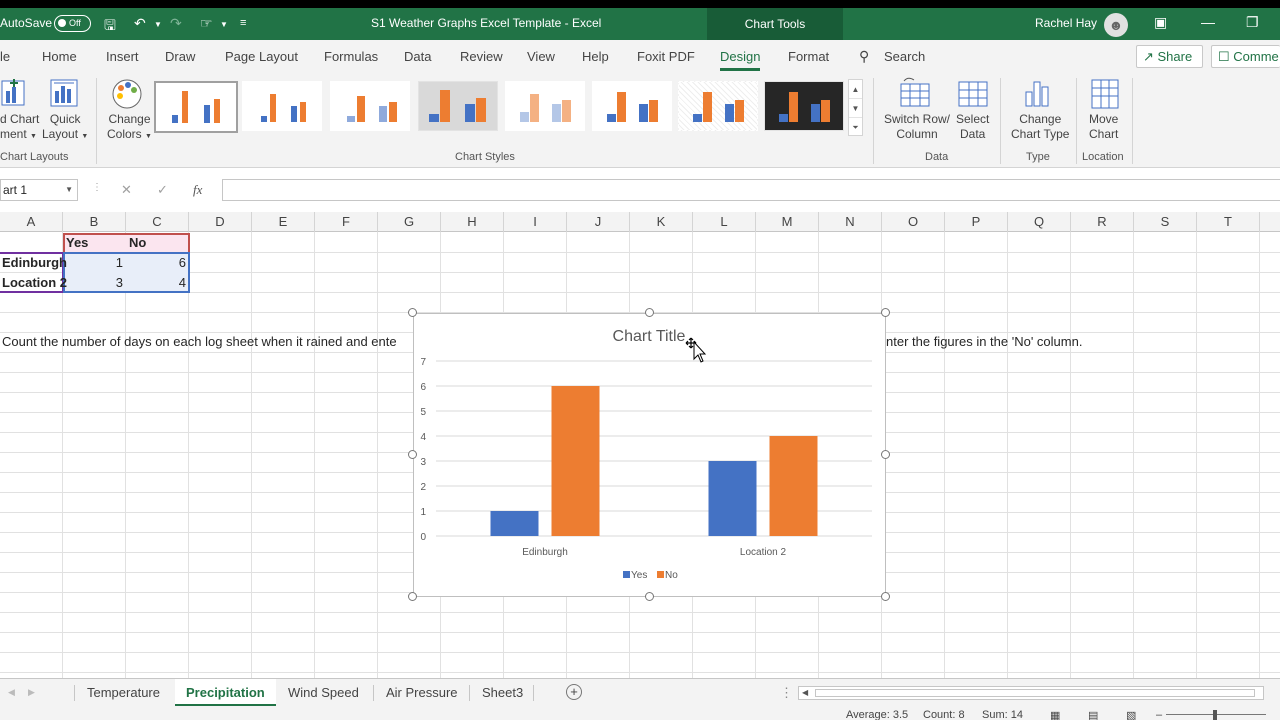 This screenshot has height=720, width=1280. What do you see at coordinates (877, 714) in the screenshot?
I see `status-average: Average: 3.5` at bounding box center [877, 714].